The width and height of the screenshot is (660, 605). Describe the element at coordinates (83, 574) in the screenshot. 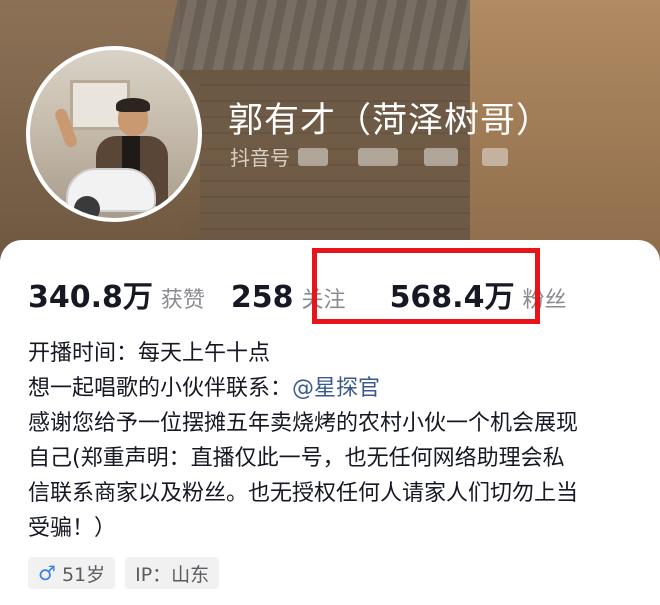

I see `age-value: 51岁` at that location.